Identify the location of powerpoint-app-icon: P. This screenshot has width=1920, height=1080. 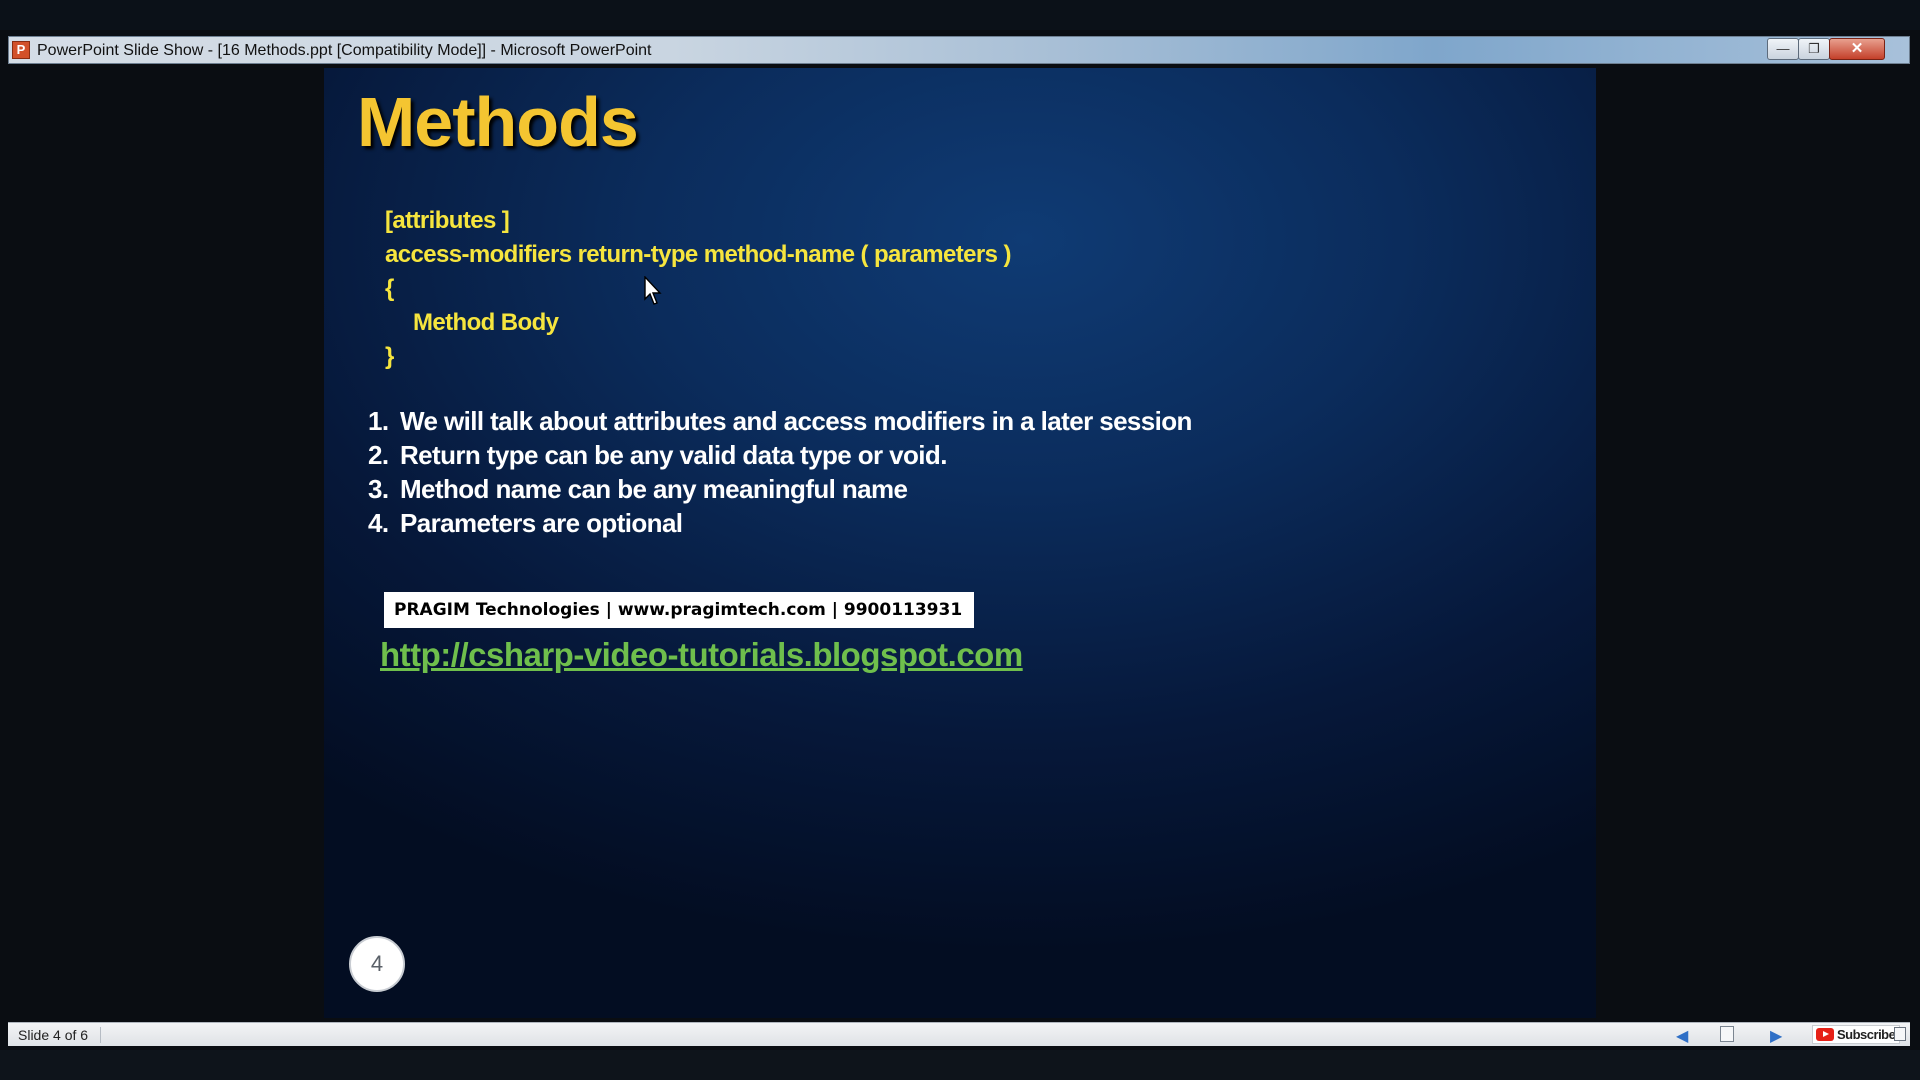
(21, 50).